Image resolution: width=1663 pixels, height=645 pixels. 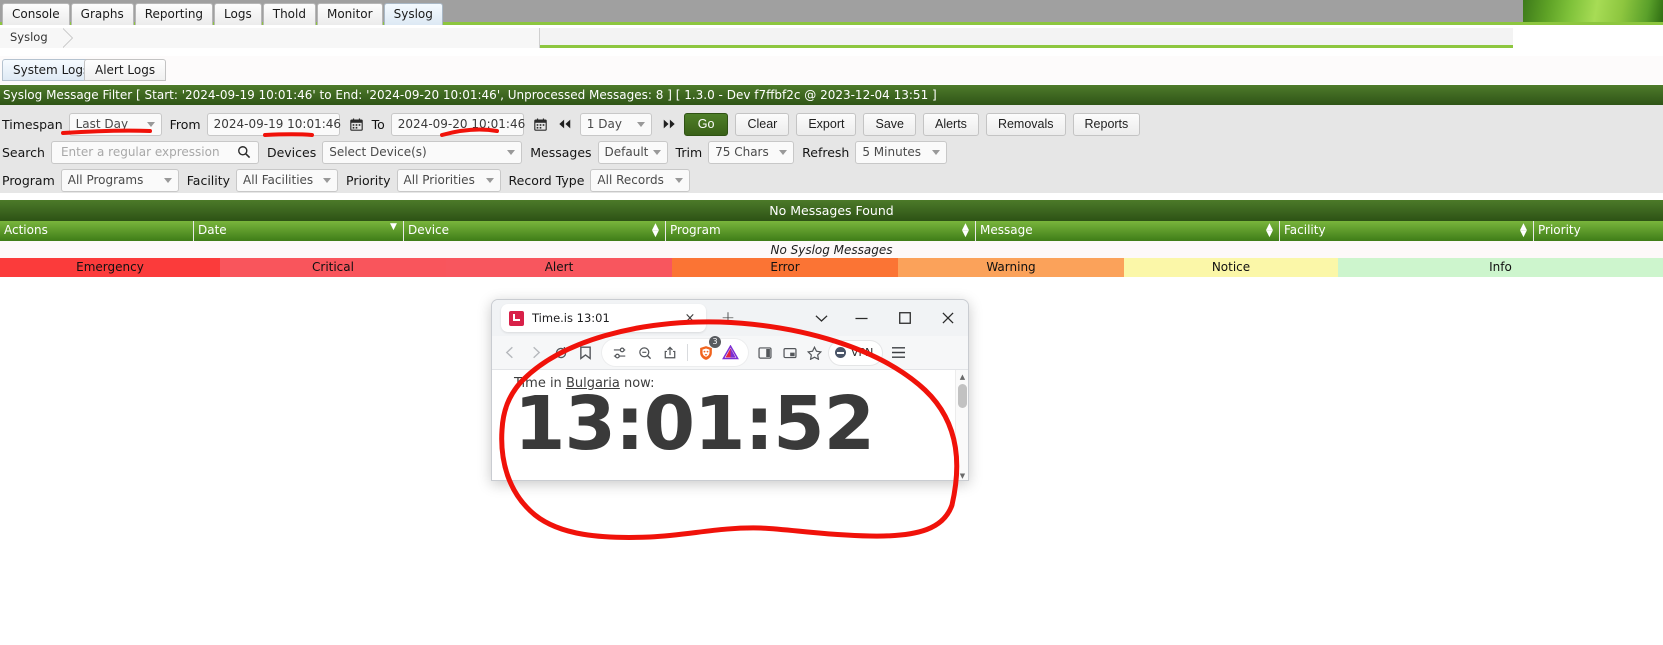 I want to click on from-calendar-icon, so click(x=357, y=124).